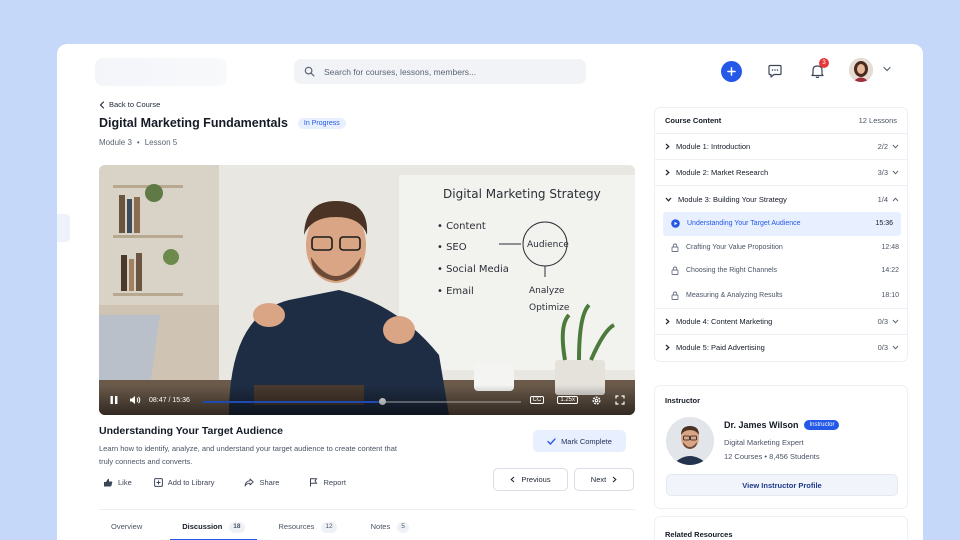  Describe the element at coordinates (764, 442) in the screenshot. I see `instructor-role: Digital Marketing Expert` at that location.